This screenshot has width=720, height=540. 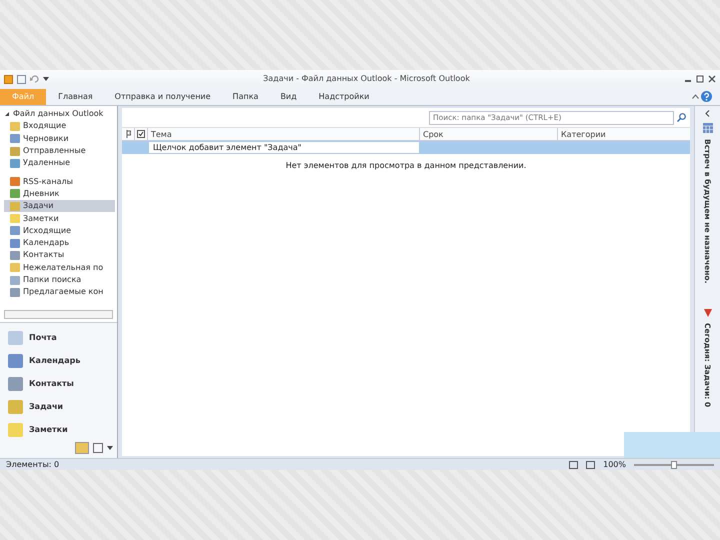 I want to click on tree-label: Файл данных Outlook, so click(x=58, y=114).